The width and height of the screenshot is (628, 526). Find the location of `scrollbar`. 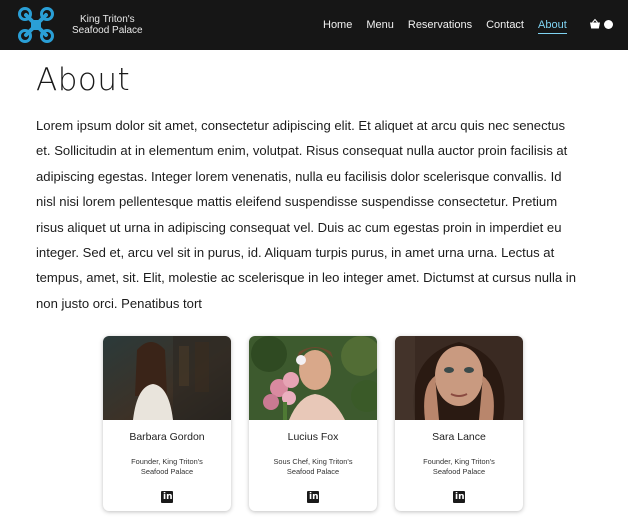

scrollbar is located at coordinates (626, 288).